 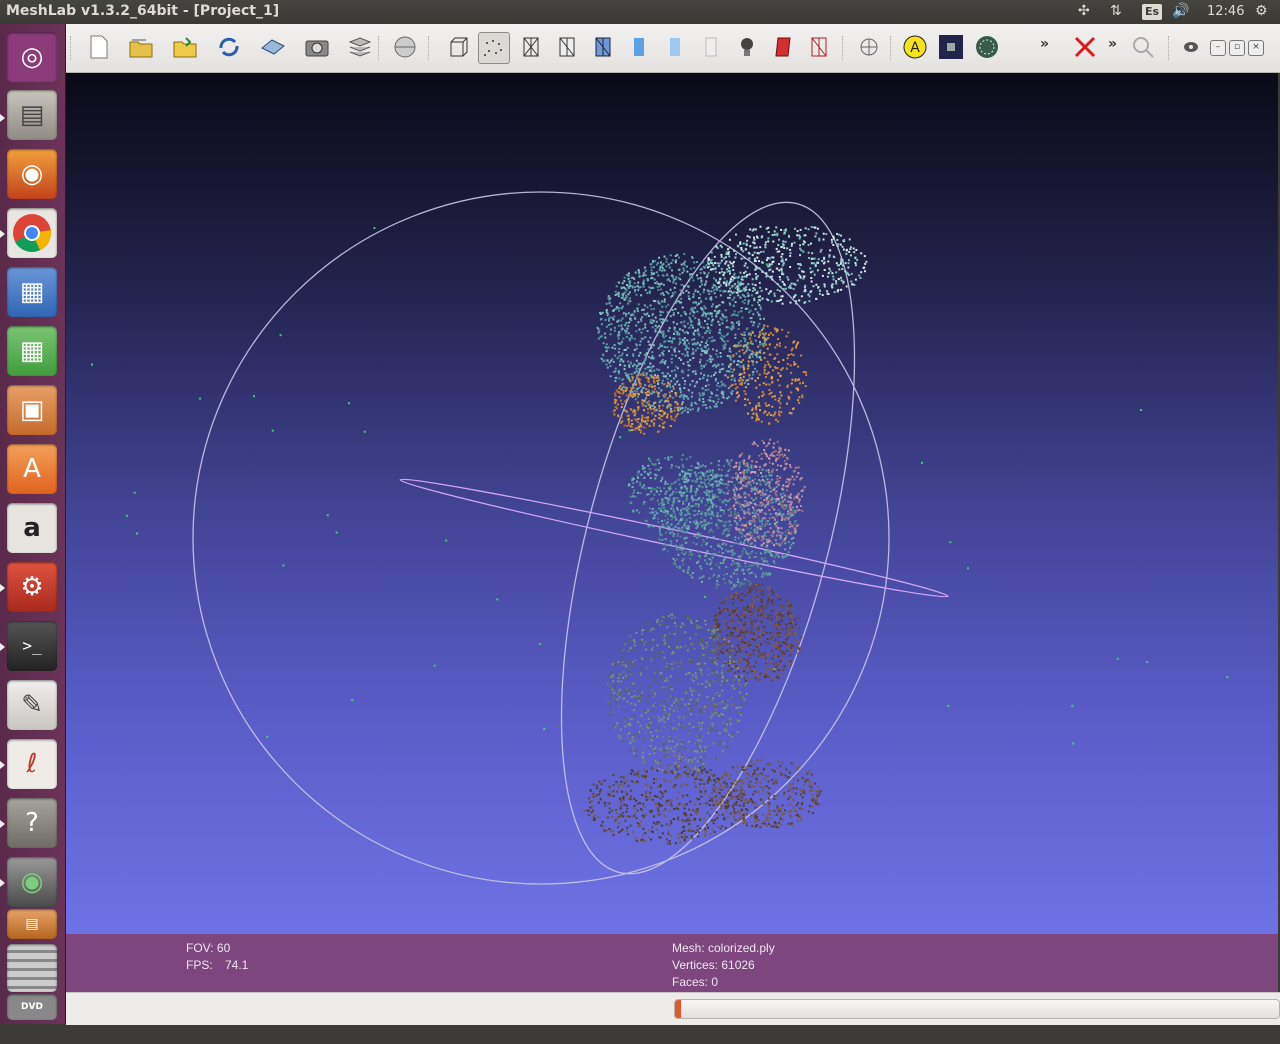 I want to click on system-settings-button: ⚙, so click(x=32, y=587).